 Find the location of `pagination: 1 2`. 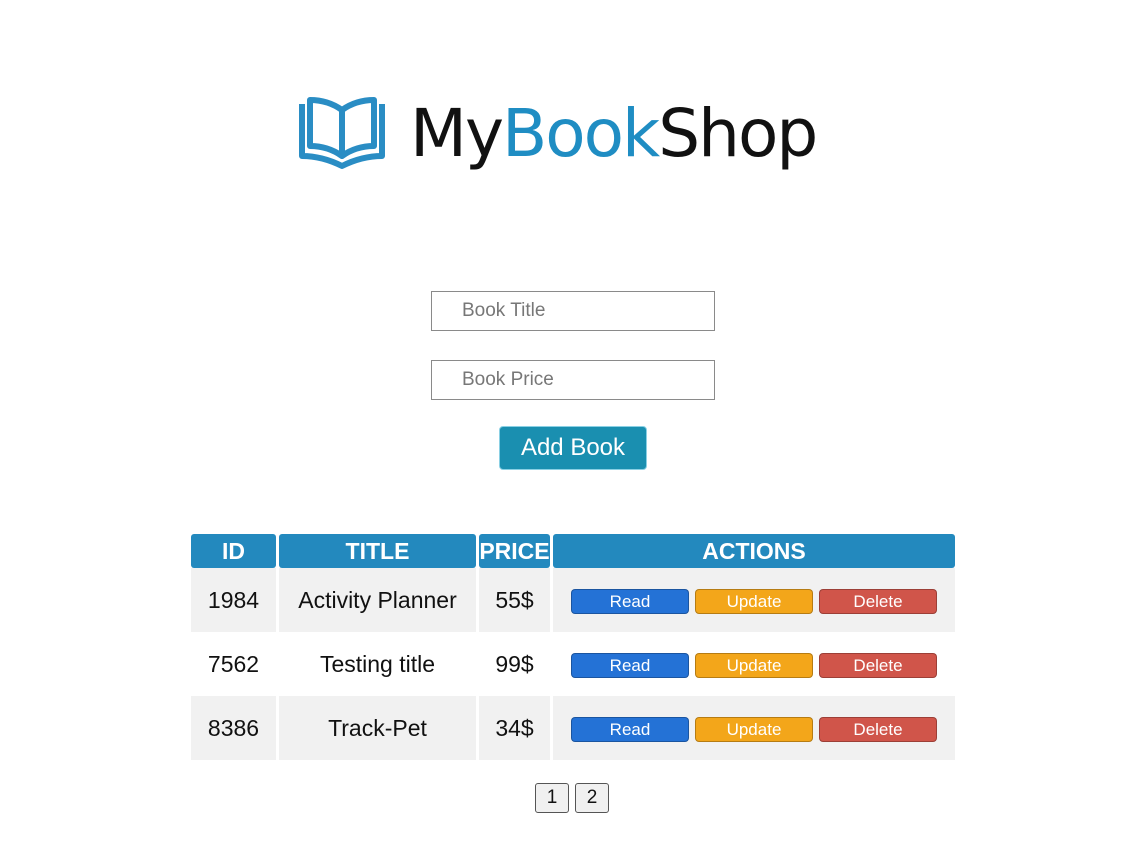

pagination: 1 2 is located at coordinates (572, 798).